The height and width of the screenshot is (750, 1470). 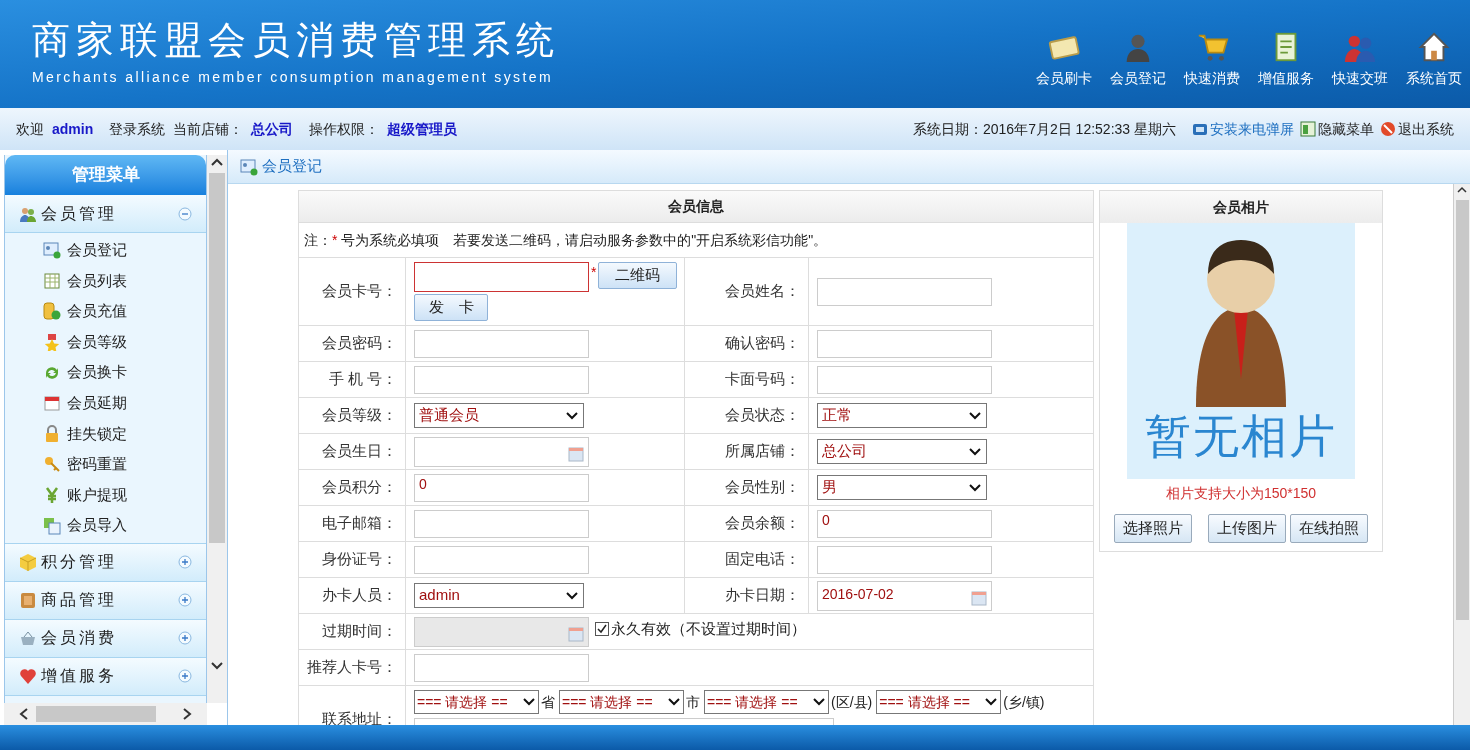 I want to click on menu-item: 会员登记, so click(x=105, y=250).